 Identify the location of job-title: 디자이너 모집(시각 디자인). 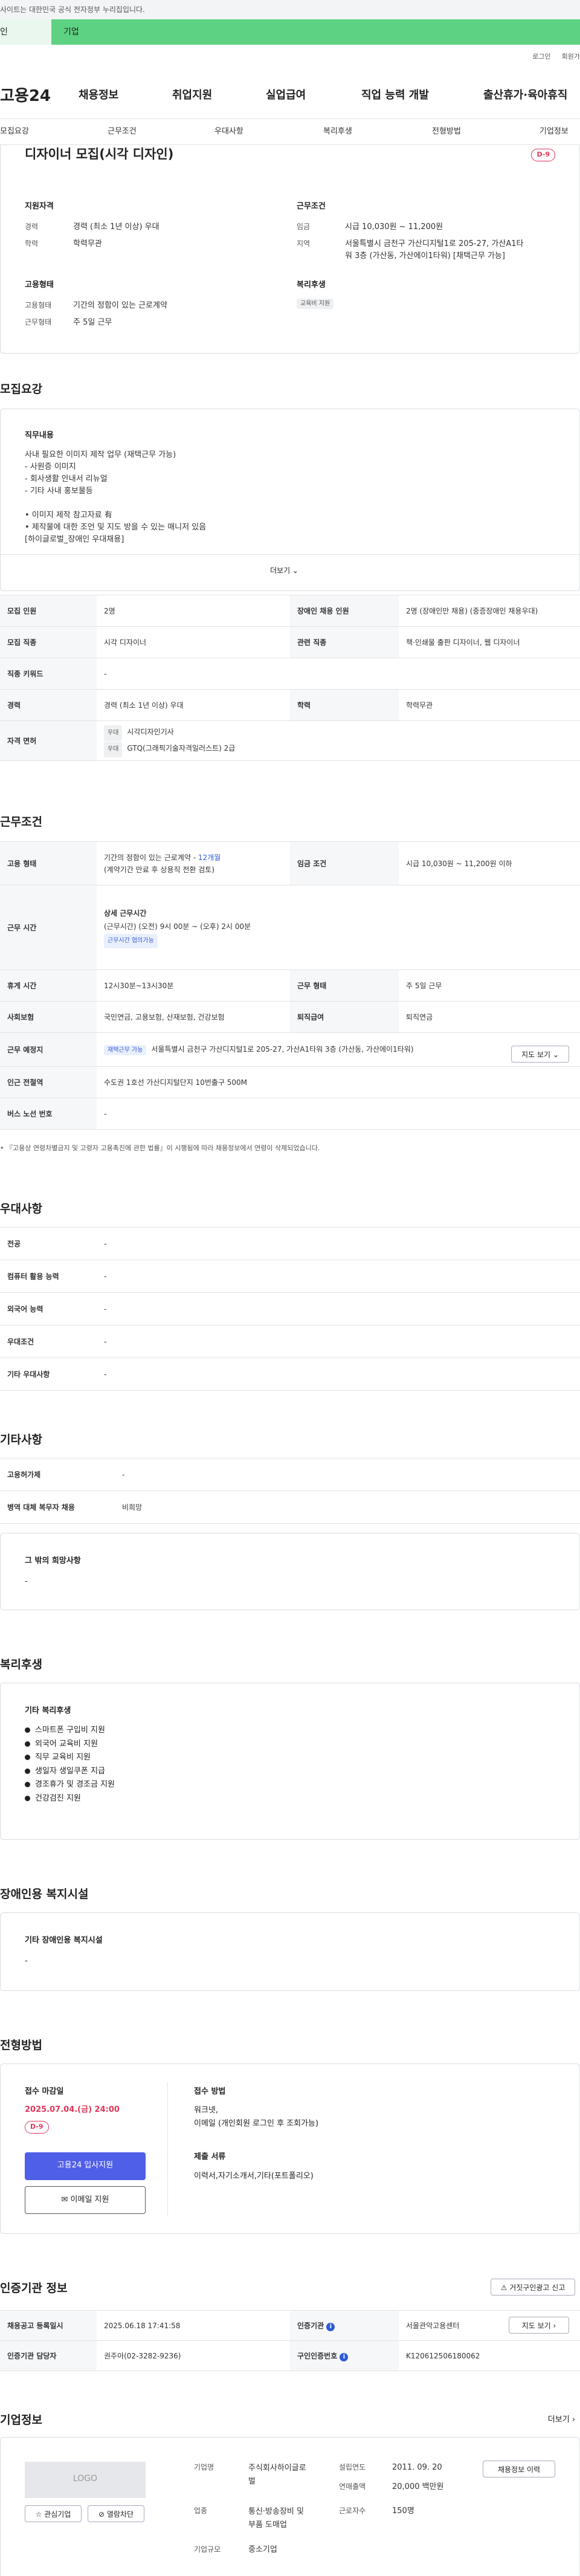
(99, 154).